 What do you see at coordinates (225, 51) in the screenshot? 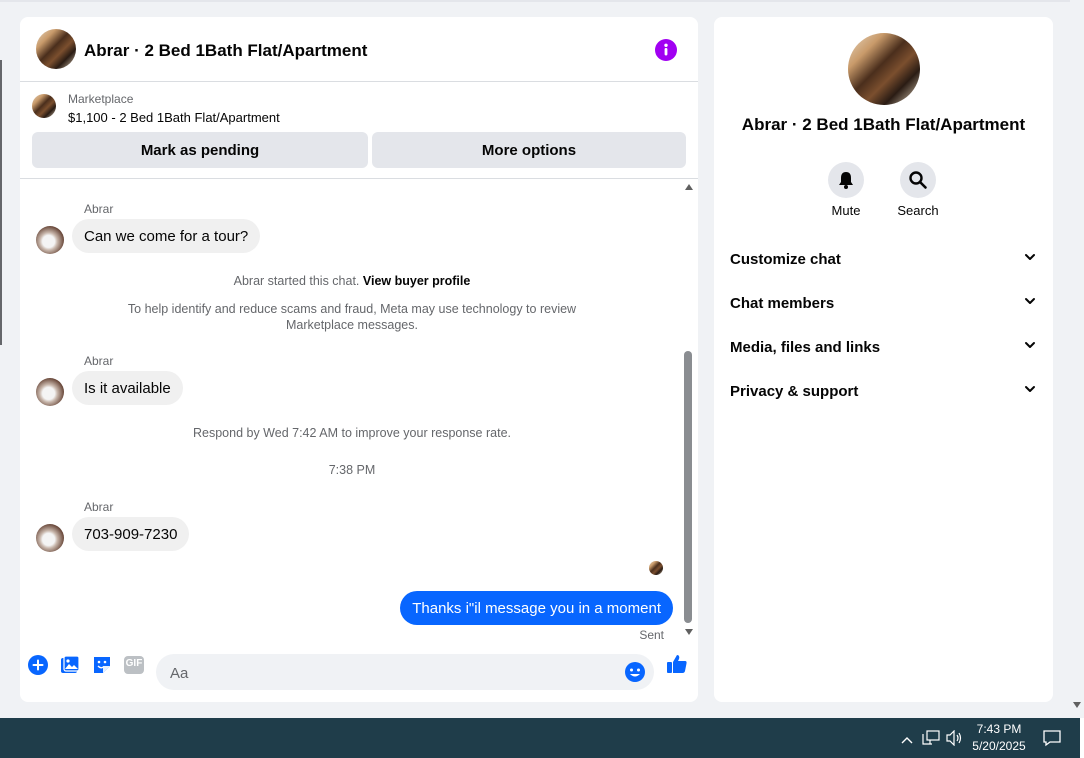
I see `chat-title: Abrar · 2 Bed 1Bath Flat/Apartment` at bounding box center [225, 51].